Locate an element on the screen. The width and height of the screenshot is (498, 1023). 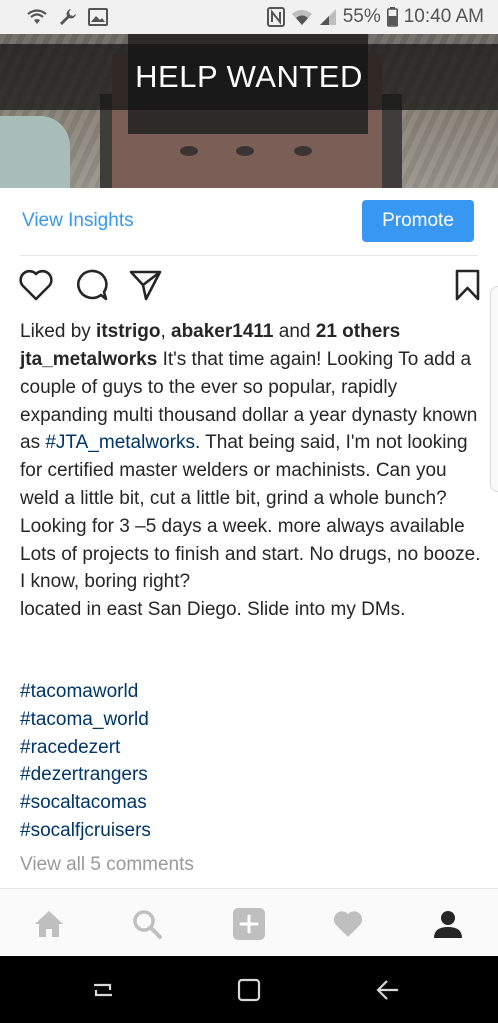
status-right: 55% 10:40 AM is located at coordinates (375, 17).